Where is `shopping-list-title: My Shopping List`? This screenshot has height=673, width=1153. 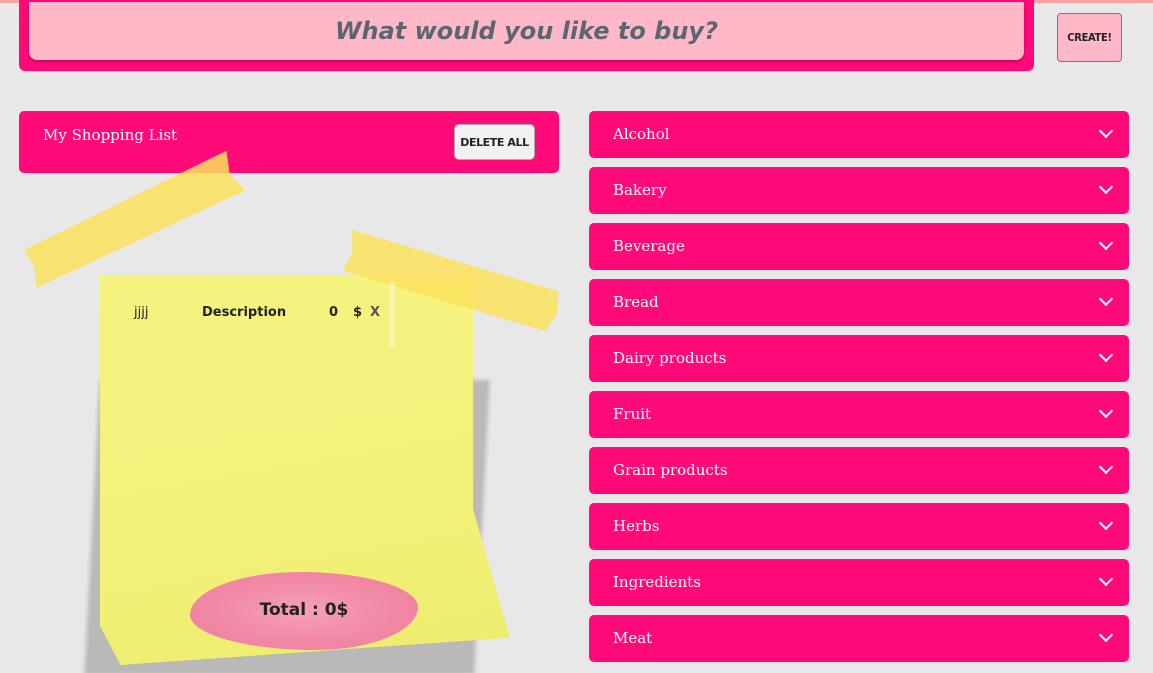
shopping-list-title: My Shopping List is located at coordinates (110, 135).